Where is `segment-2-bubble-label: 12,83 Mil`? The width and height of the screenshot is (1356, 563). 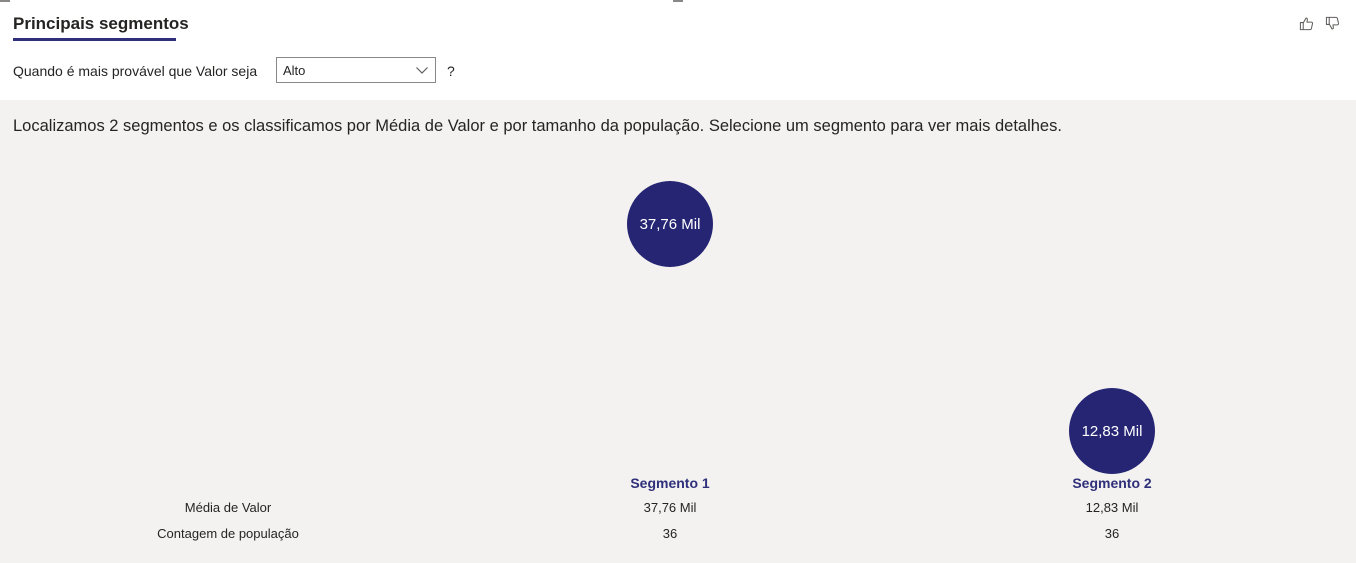
segment-2-bubble-label: 12,83 Mil is located at coordinates (1112, 431).